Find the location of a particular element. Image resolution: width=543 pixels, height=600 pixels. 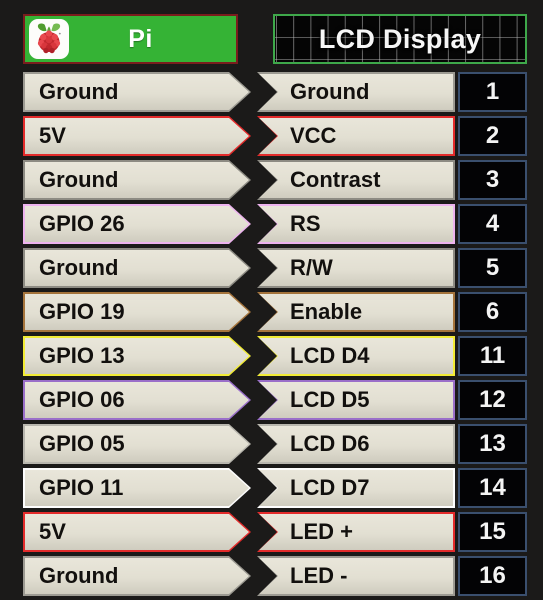

lcd-header: LCD Display is located at coordinates (400, 39).